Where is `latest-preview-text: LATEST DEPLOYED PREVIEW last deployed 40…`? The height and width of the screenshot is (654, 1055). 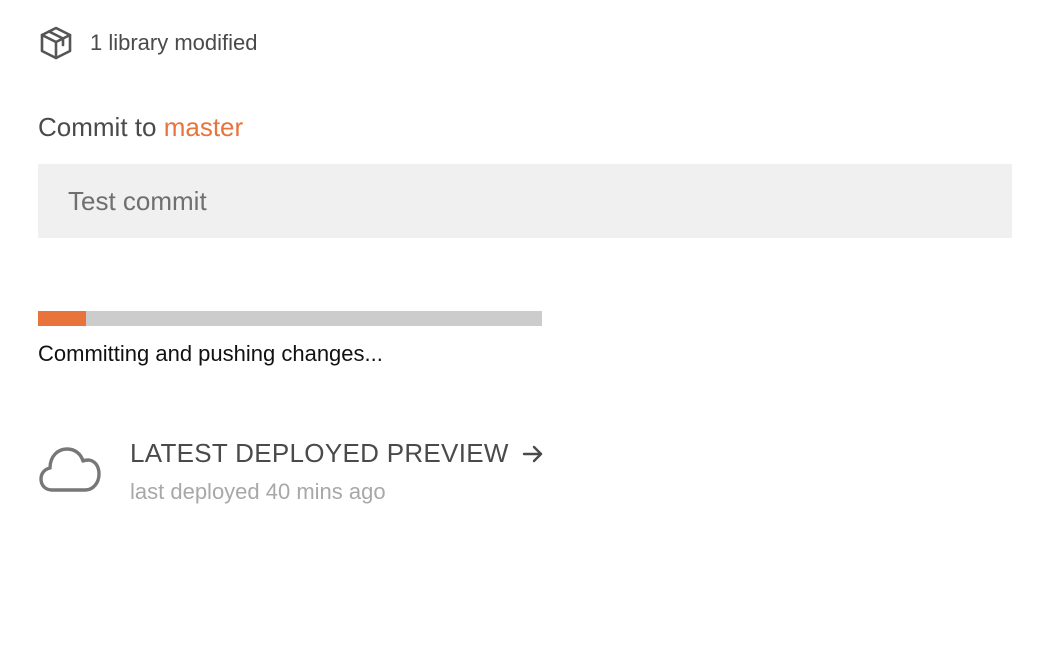 latest-preview-text: LATEST DEPLOYED PREVIEW last deployed 40… is located at coordinates (338, 471).